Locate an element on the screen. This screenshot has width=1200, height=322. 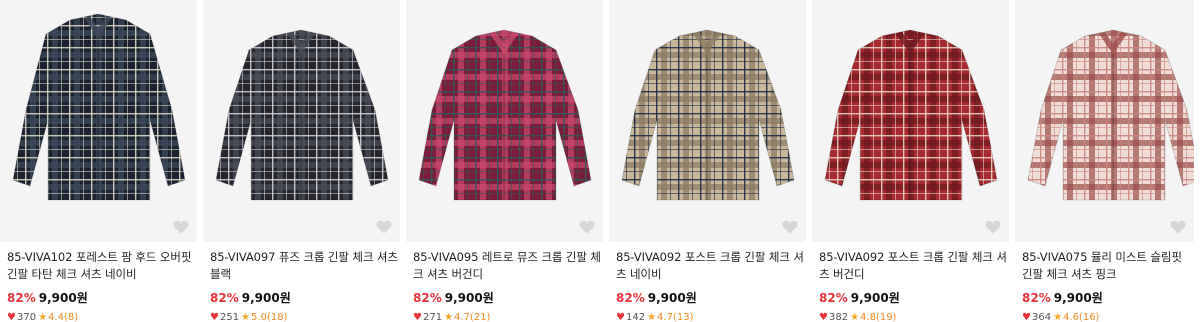
product-title: 85-VIVA097 퓨즈 크롭 긴팔 체크 셔츠 블랙 is located at coordinates (304, 266).